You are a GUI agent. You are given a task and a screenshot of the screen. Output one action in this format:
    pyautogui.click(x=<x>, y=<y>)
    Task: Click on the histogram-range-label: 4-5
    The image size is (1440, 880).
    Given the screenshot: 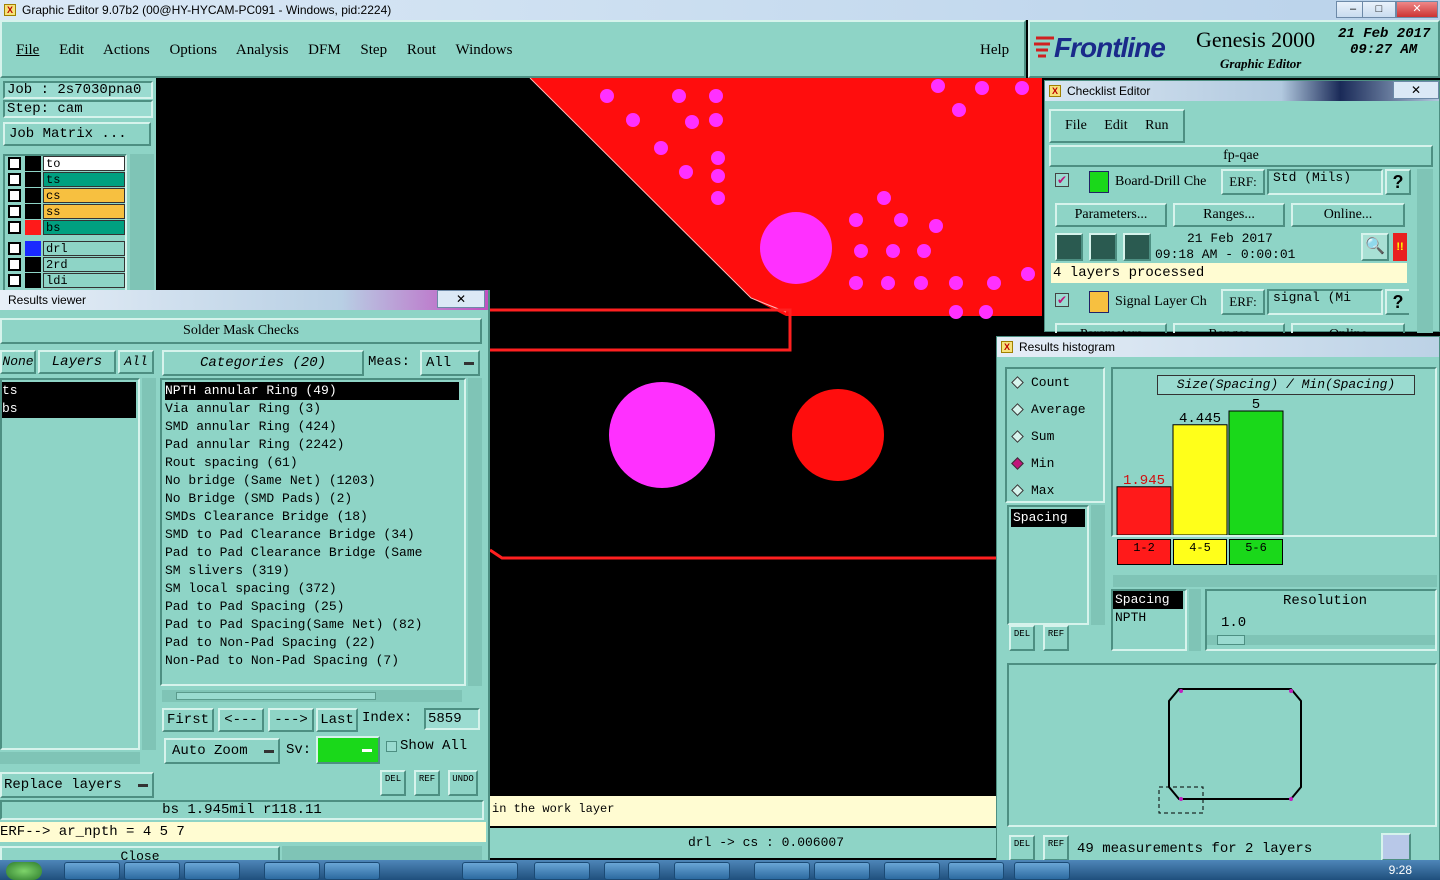 What is the action you would take?
    pyautogui.click(x=1200, y=552)
    